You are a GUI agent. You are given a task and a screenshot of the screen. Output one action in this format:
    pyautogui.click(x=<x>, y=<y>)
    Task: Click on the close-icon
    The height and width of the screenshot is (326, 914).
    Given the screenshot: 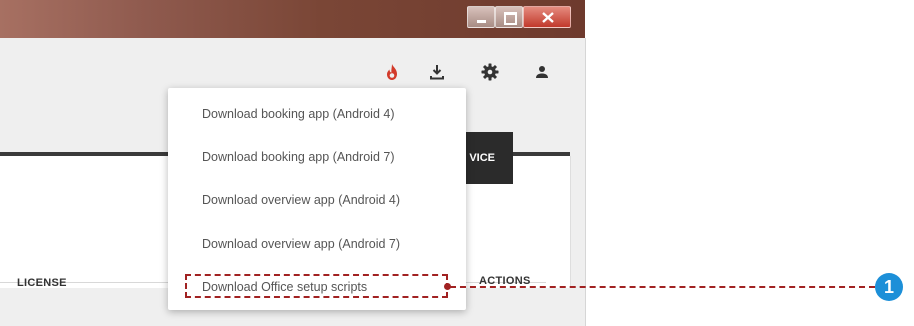 What is the action you would take?
    pyautogui.click(x=548, y=17)
    